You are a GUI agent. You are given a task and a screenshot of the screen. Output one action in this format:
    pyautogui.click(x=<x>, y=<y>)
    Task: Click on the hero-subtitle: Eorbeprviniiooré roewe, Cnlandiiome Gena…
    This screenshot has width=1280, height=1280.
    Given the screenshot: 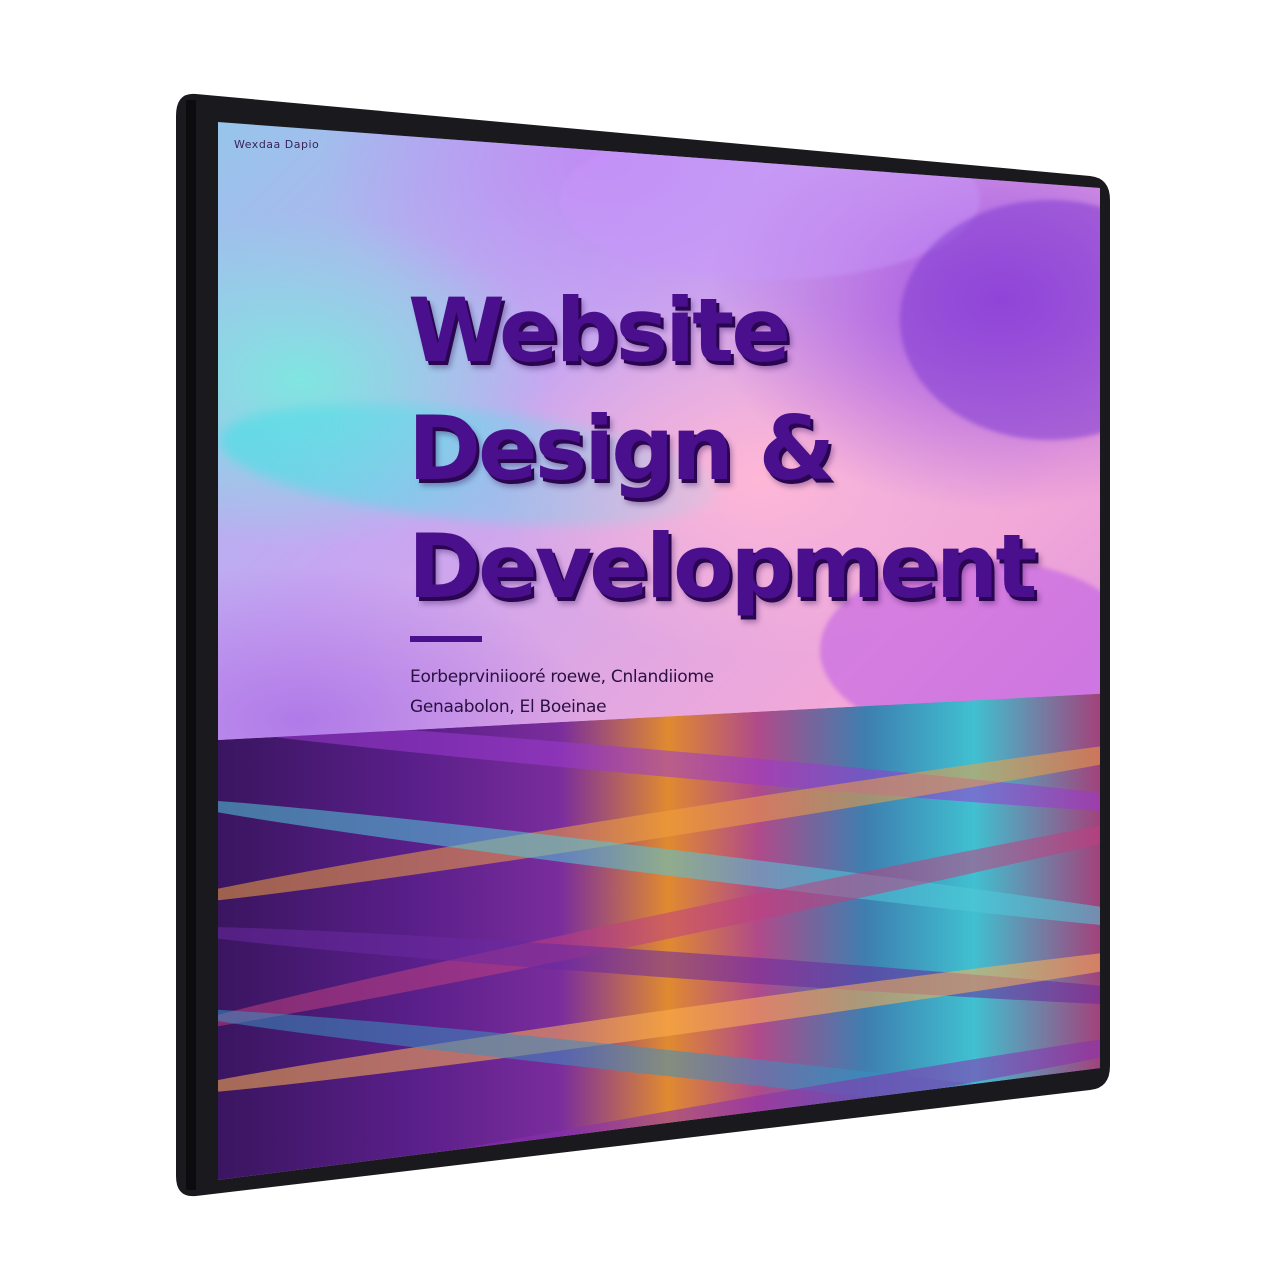 What is the action you would take?
    pyautogui.click(x=562, y=692)
    